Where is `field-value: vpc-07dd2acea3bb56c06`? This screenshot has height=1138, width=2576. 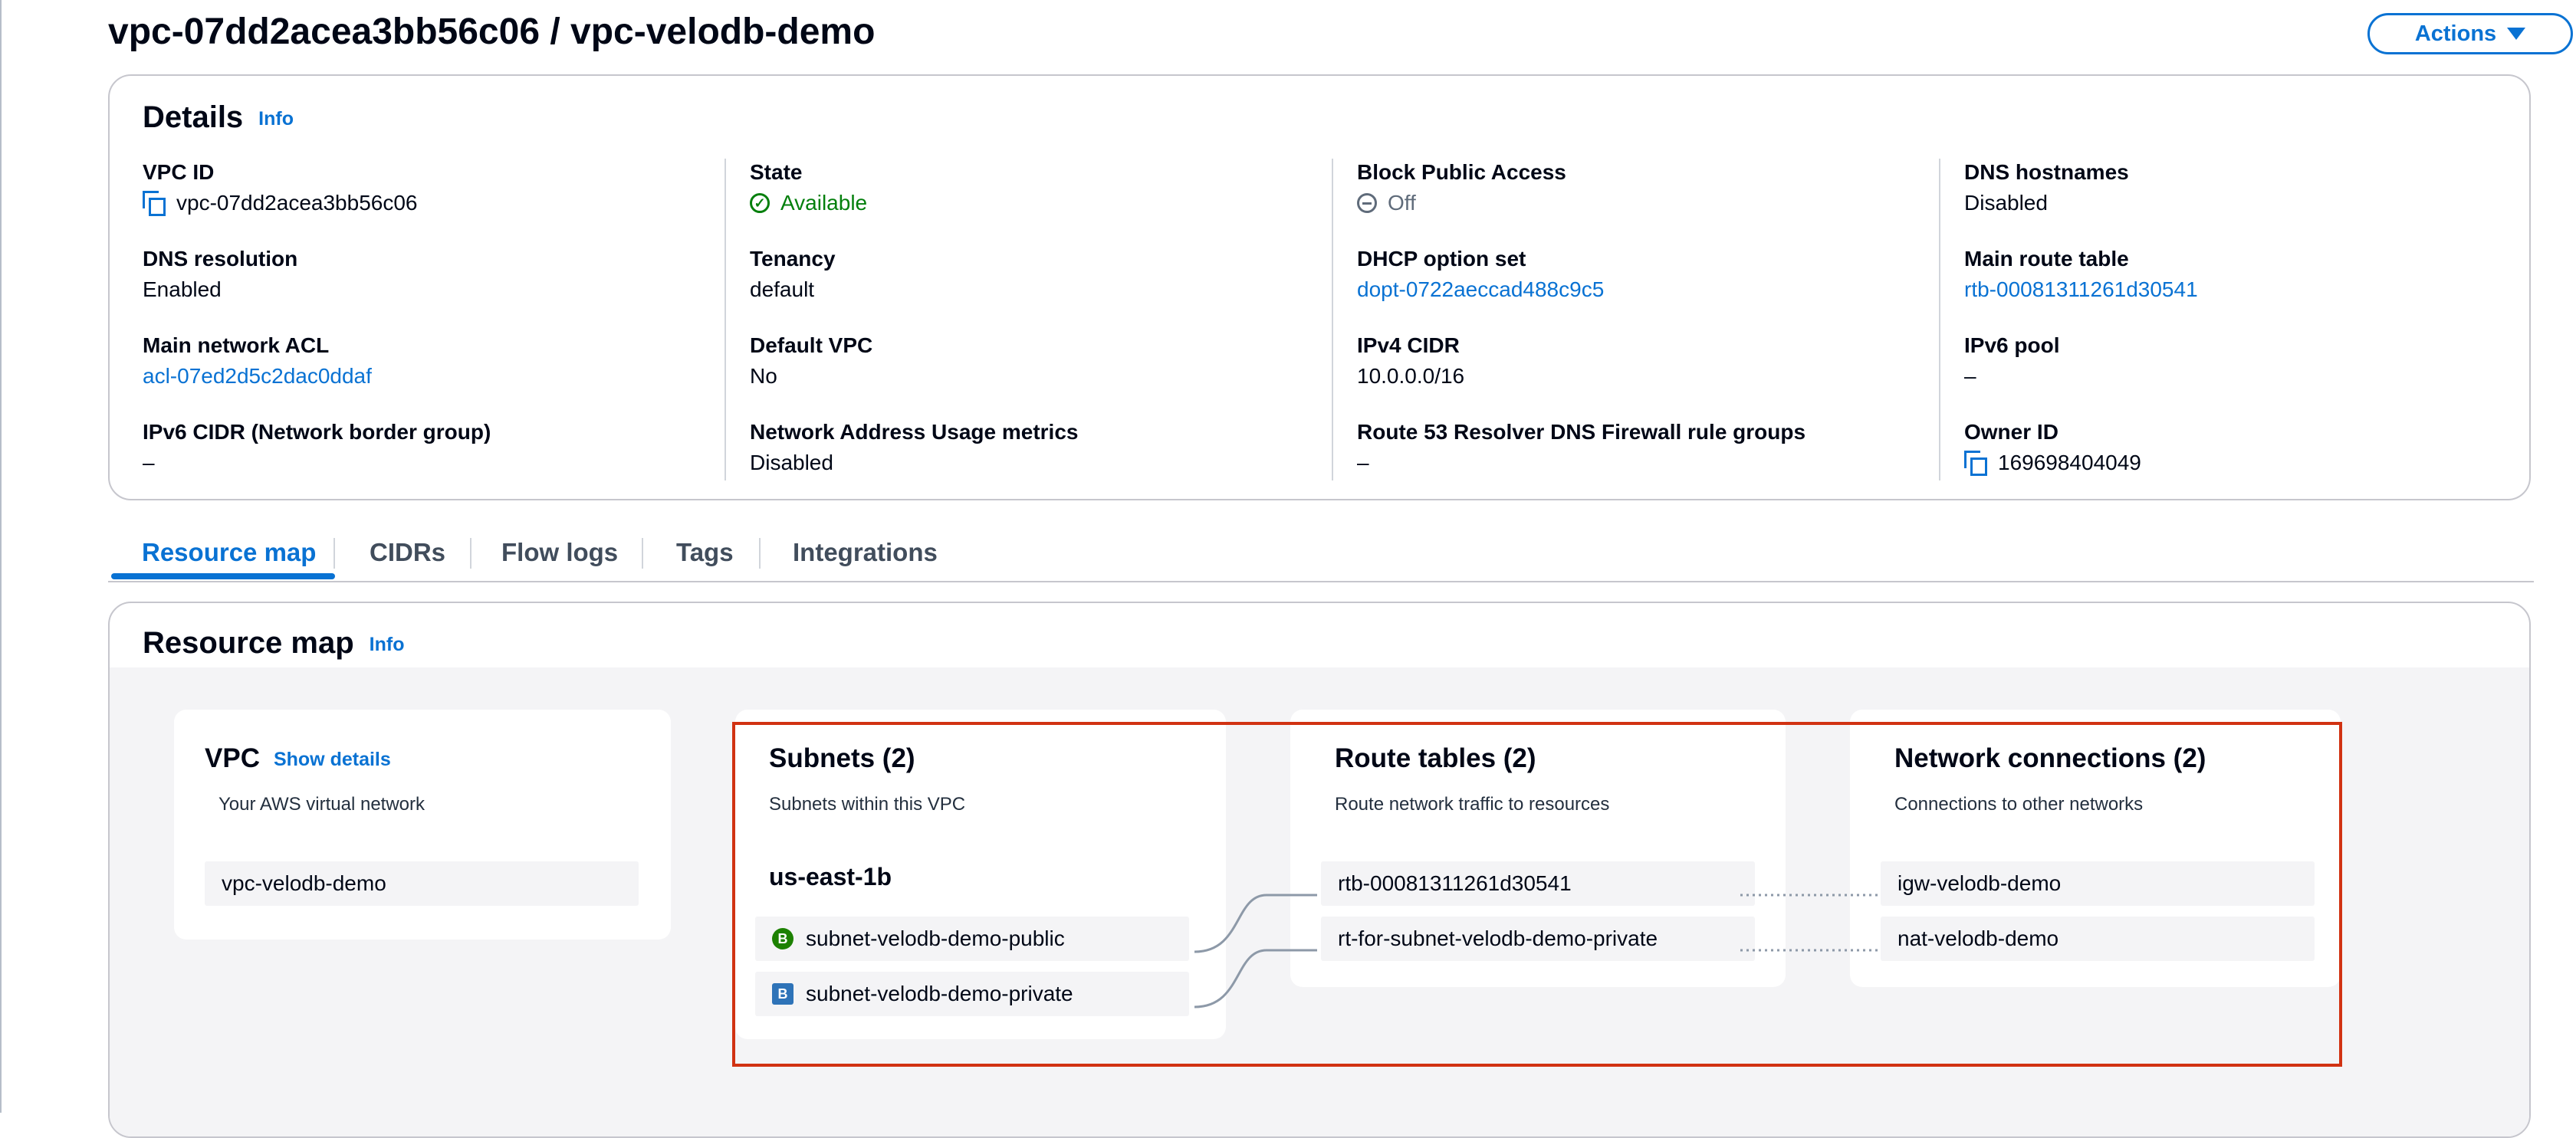 field-value: vpc-07dd2acea3bb56c06 is located at coordinates (280, 203).